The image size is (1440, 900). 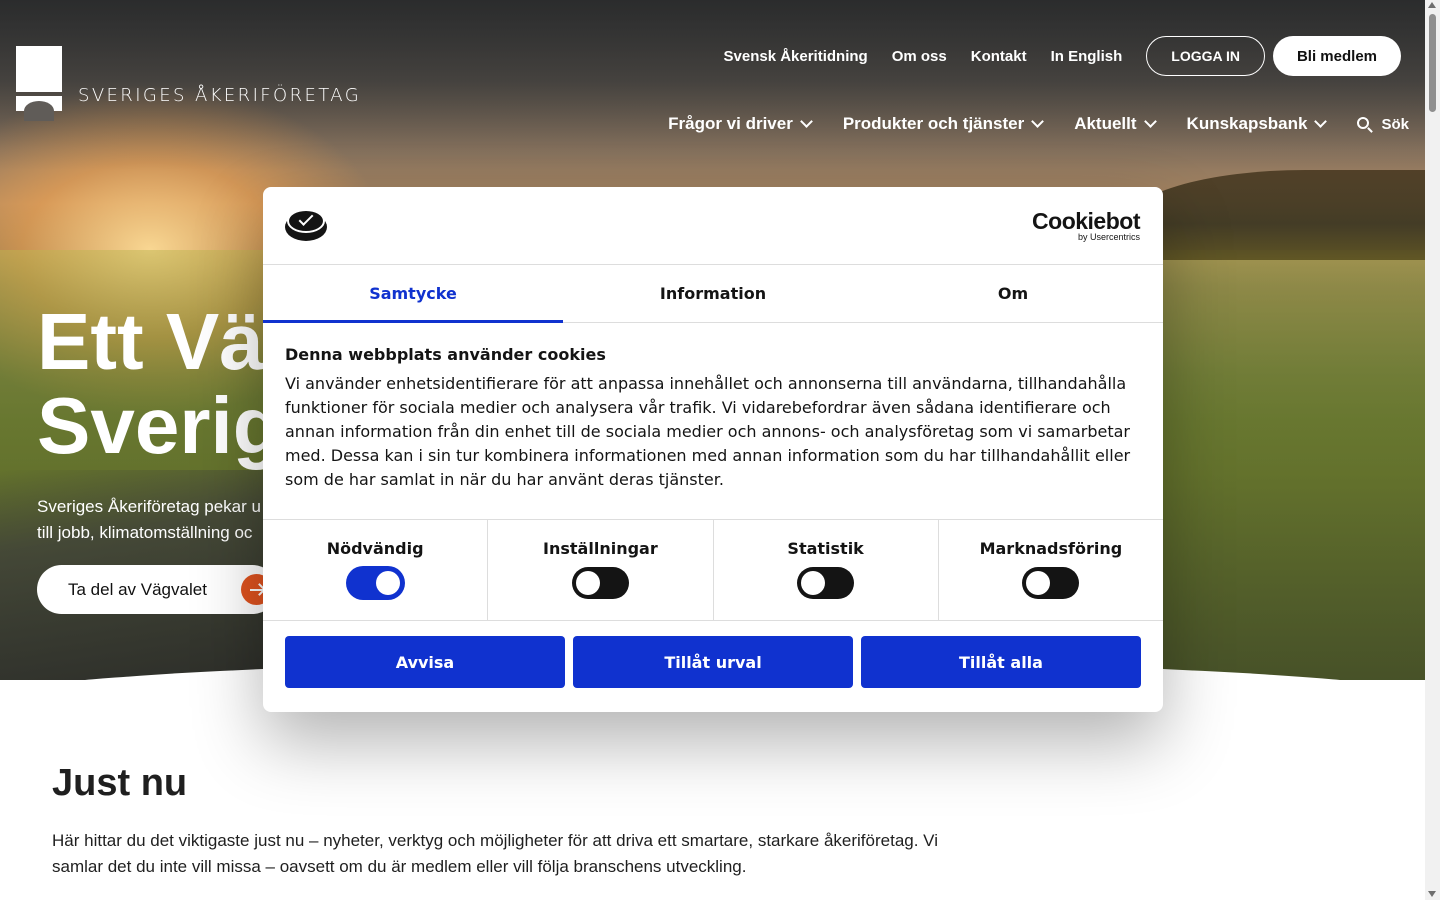 I want to click on cookiebot-logo-icon, so click(x=306, y=225).